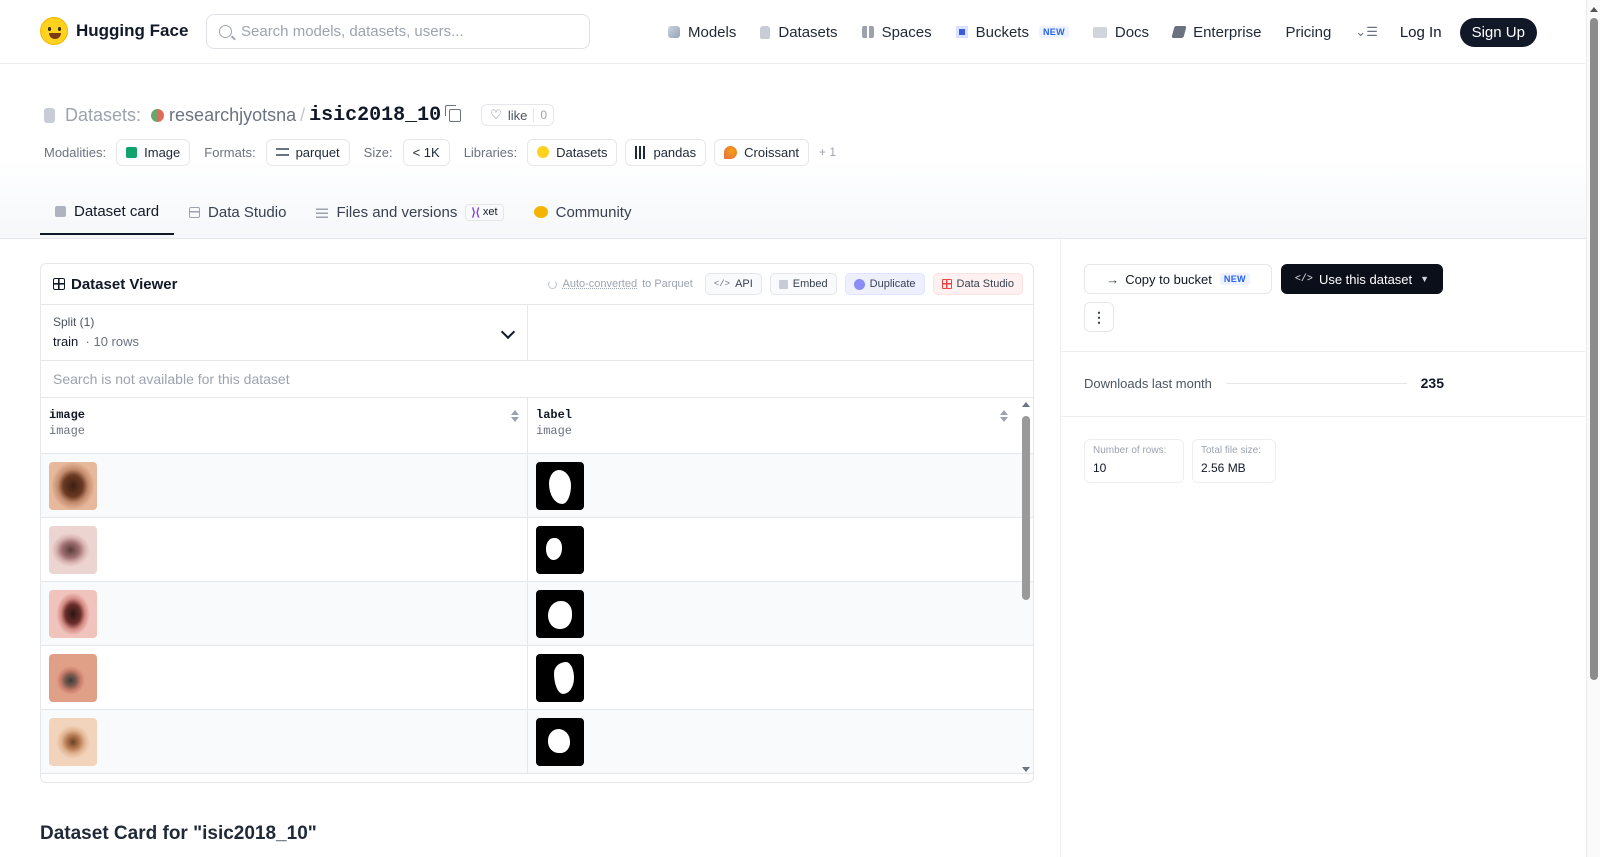  Describe the element at coordinates (490, 212) in the screenshot. I see `xet-text: xet` at that location.